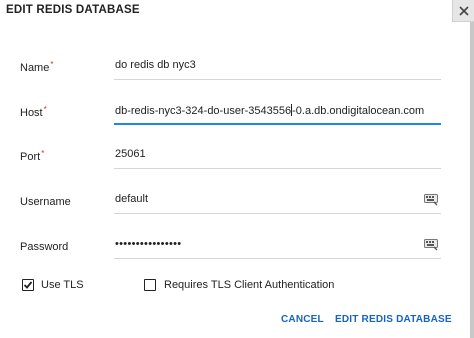  I want to click on cancel-button: CANCEL, so click(302, 319).